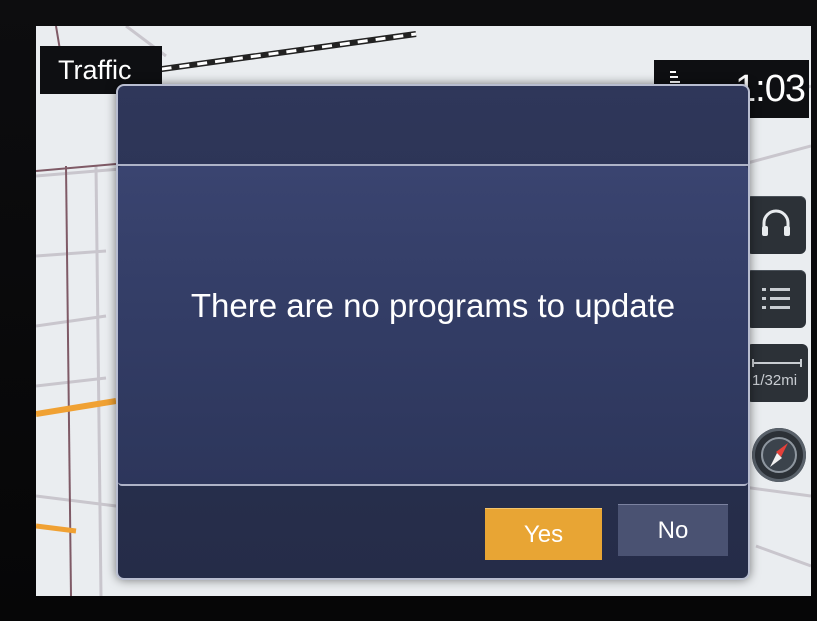 The width and height of the screenshot is (817, 621). What do you see at coordinates (776, 222) in the screenshot?
I see `headset-icon` at bounding box center [776, 222].